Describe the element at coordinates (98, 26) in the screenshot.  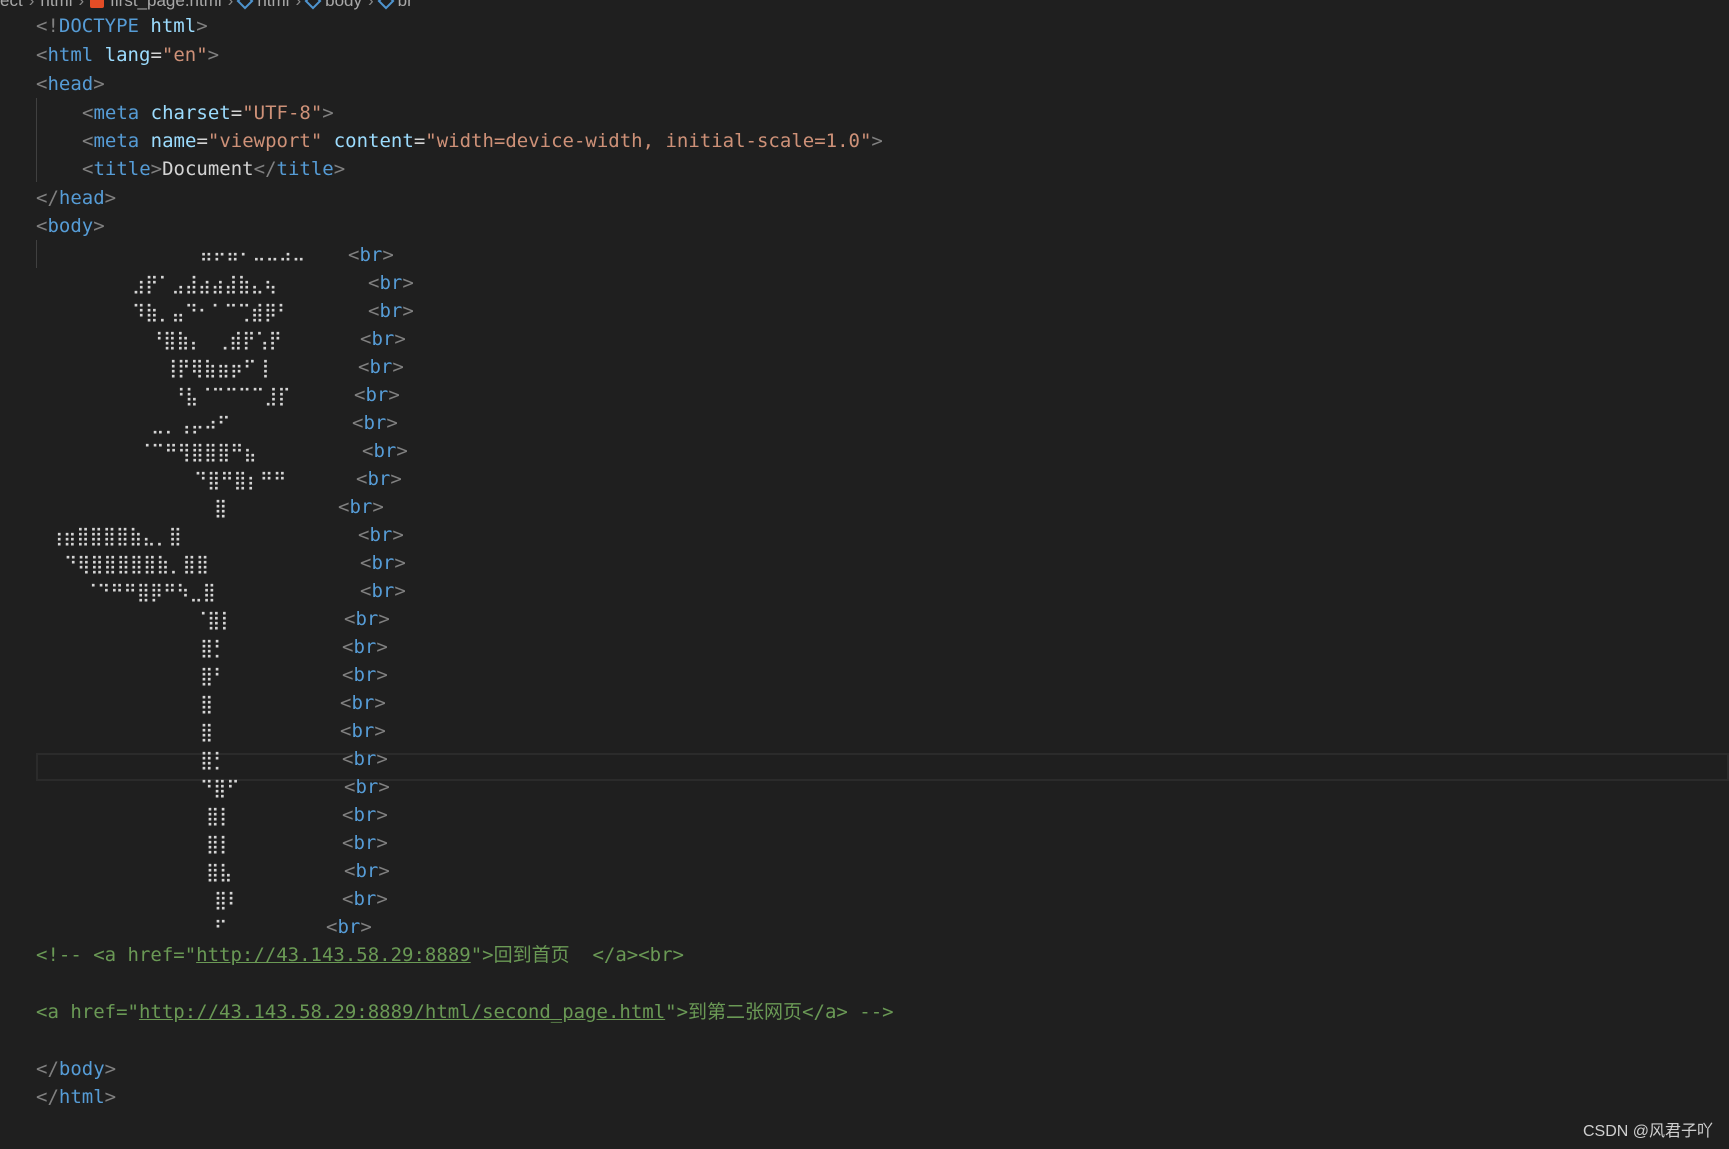
I see `doctype-keyword: DOCTYPE` at that location.